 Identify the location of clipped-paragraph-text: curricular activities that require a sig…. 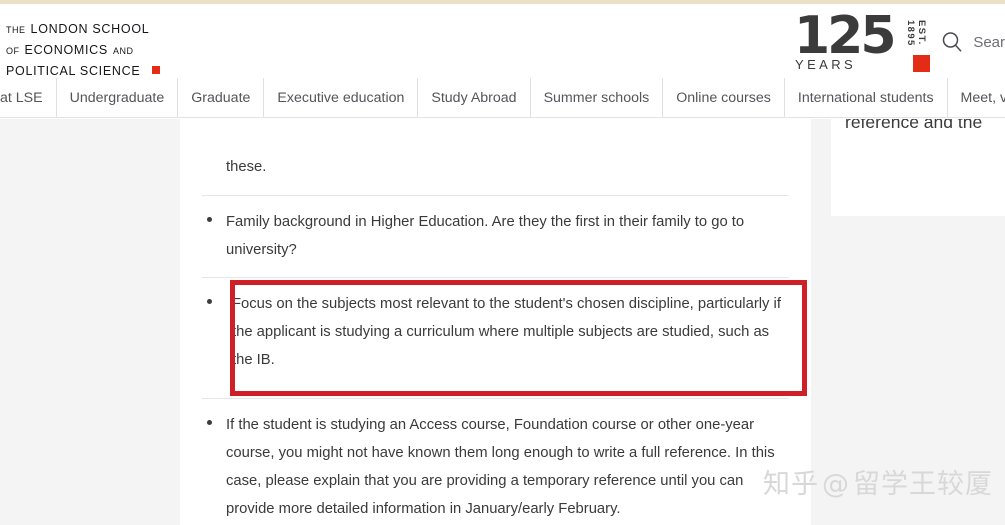
(513, 121).